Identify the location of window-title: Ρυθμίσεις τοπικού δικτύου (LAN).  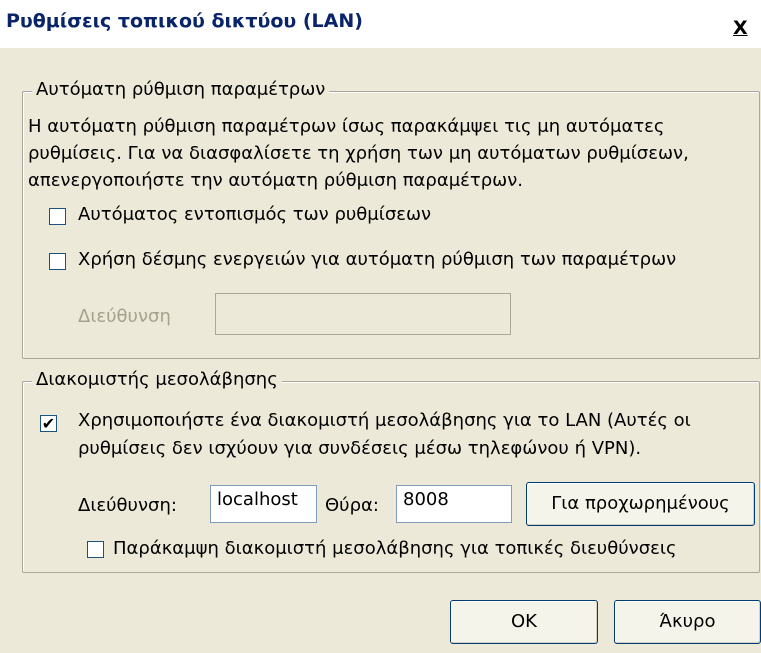
(184, 21).